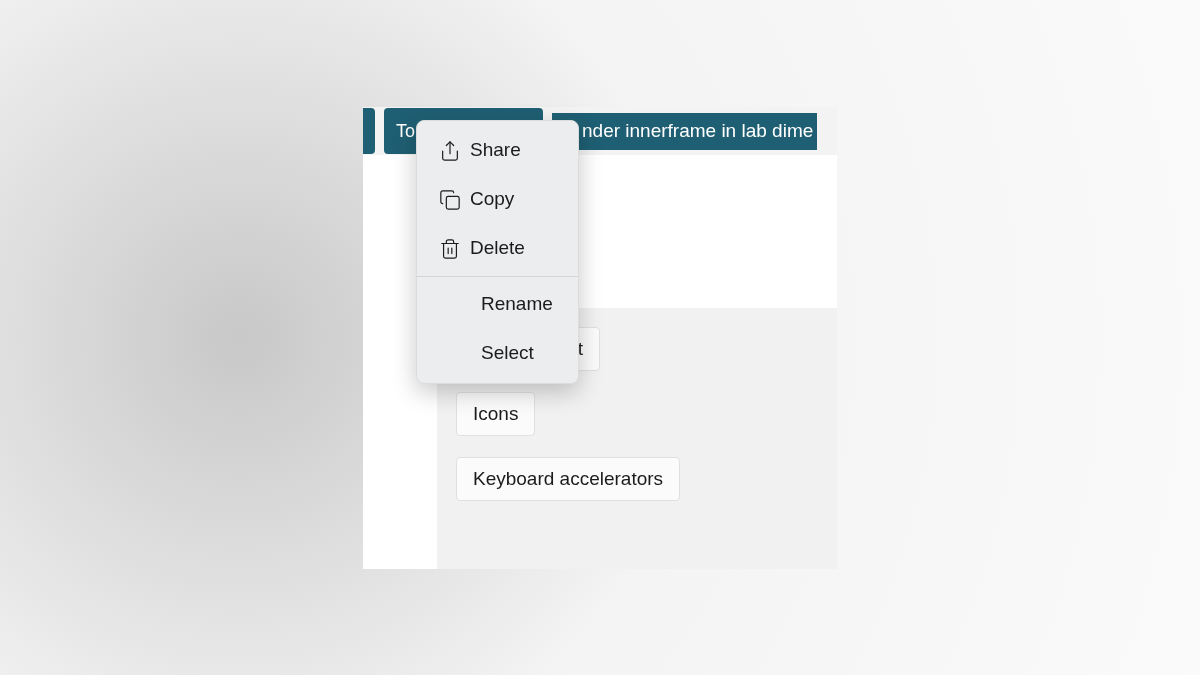 The image size is (1200, 675). I want to click on menu-item: Copy, so click(497, 199).